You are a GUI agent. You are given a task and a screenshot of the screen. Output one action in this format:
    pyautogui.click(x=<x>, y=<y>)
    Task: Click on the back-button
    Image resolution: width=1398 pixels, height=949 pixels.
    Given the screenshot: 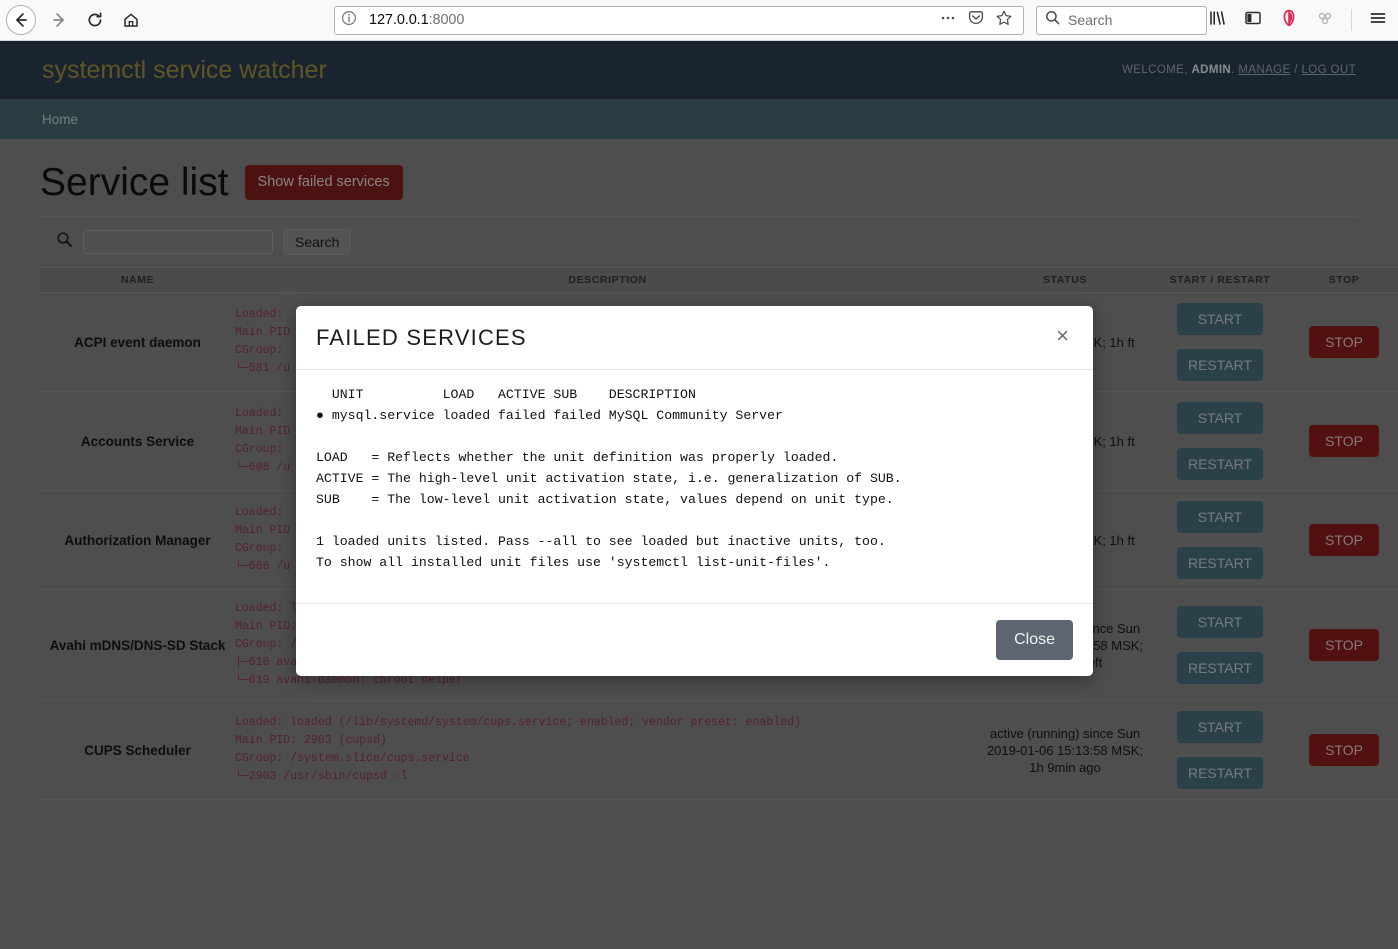 What is the action you would take?
    pyautogui.click(x=21, y=20)
    